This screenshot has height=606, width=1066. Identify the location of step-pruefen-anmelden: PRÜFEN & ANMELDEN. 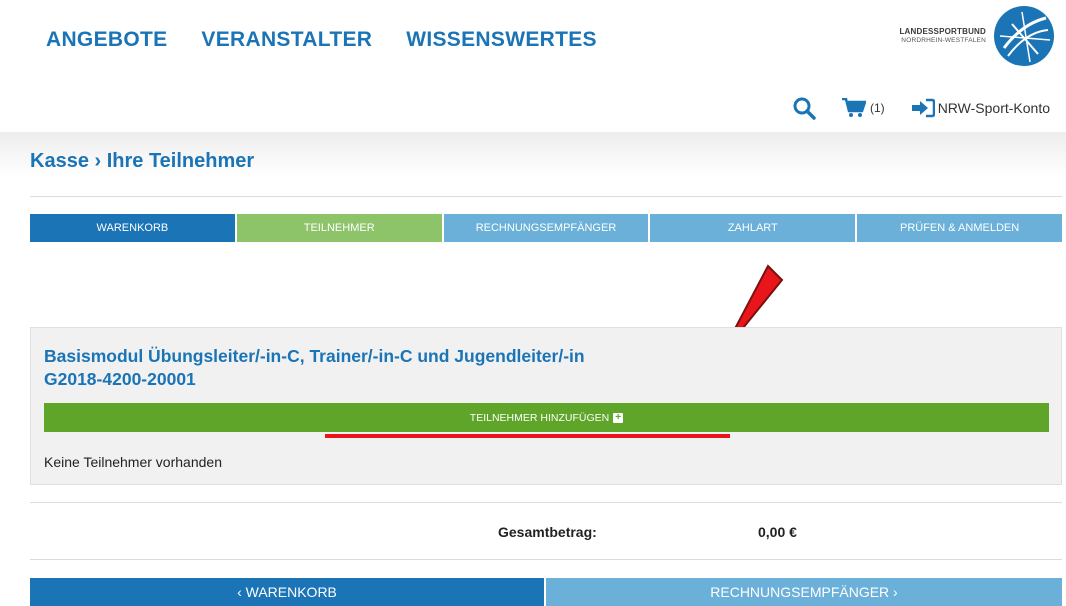
(959, 228).